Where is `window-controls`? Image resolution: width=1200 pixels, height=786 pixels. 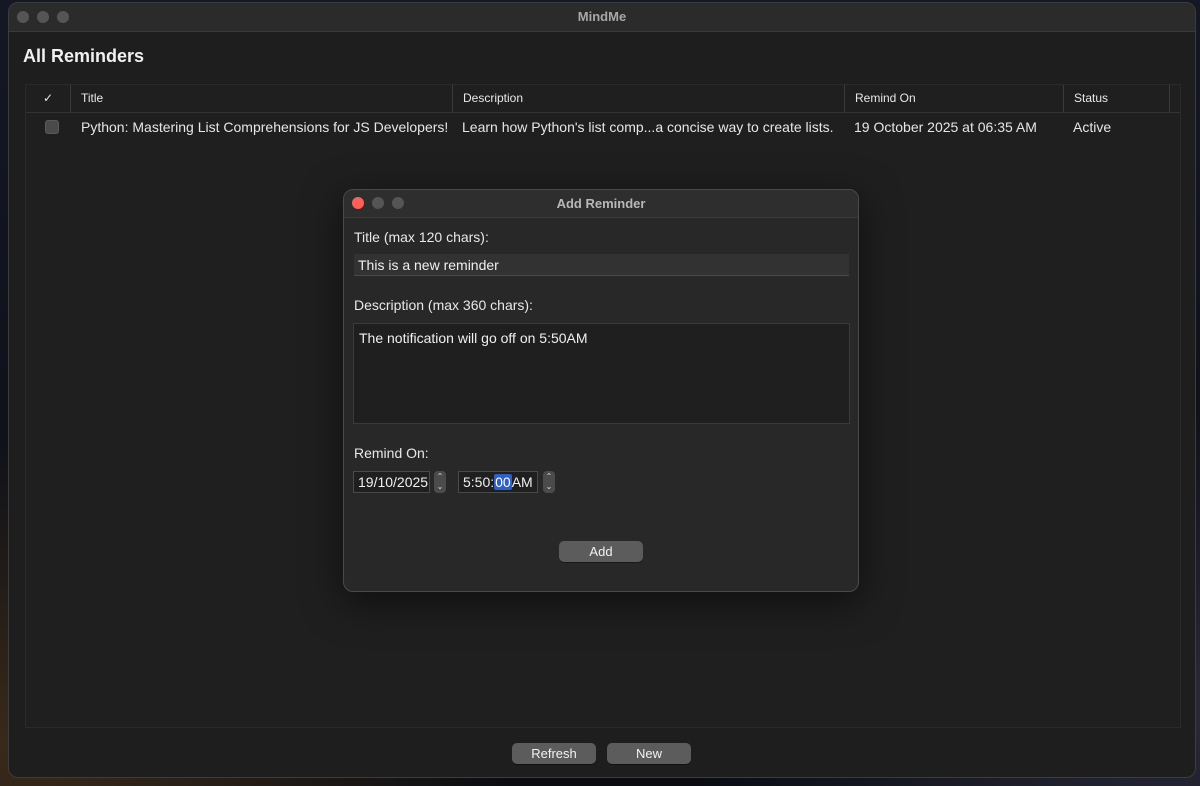 window-controls is located at coordinates (43, 17).